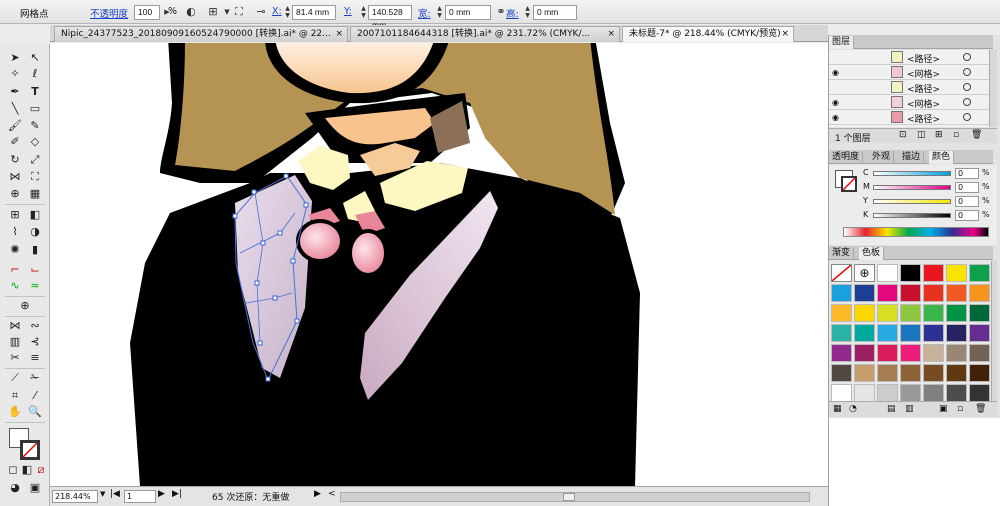  I want to click on new-sublayer-icon: ⊞, so click(939, 135).